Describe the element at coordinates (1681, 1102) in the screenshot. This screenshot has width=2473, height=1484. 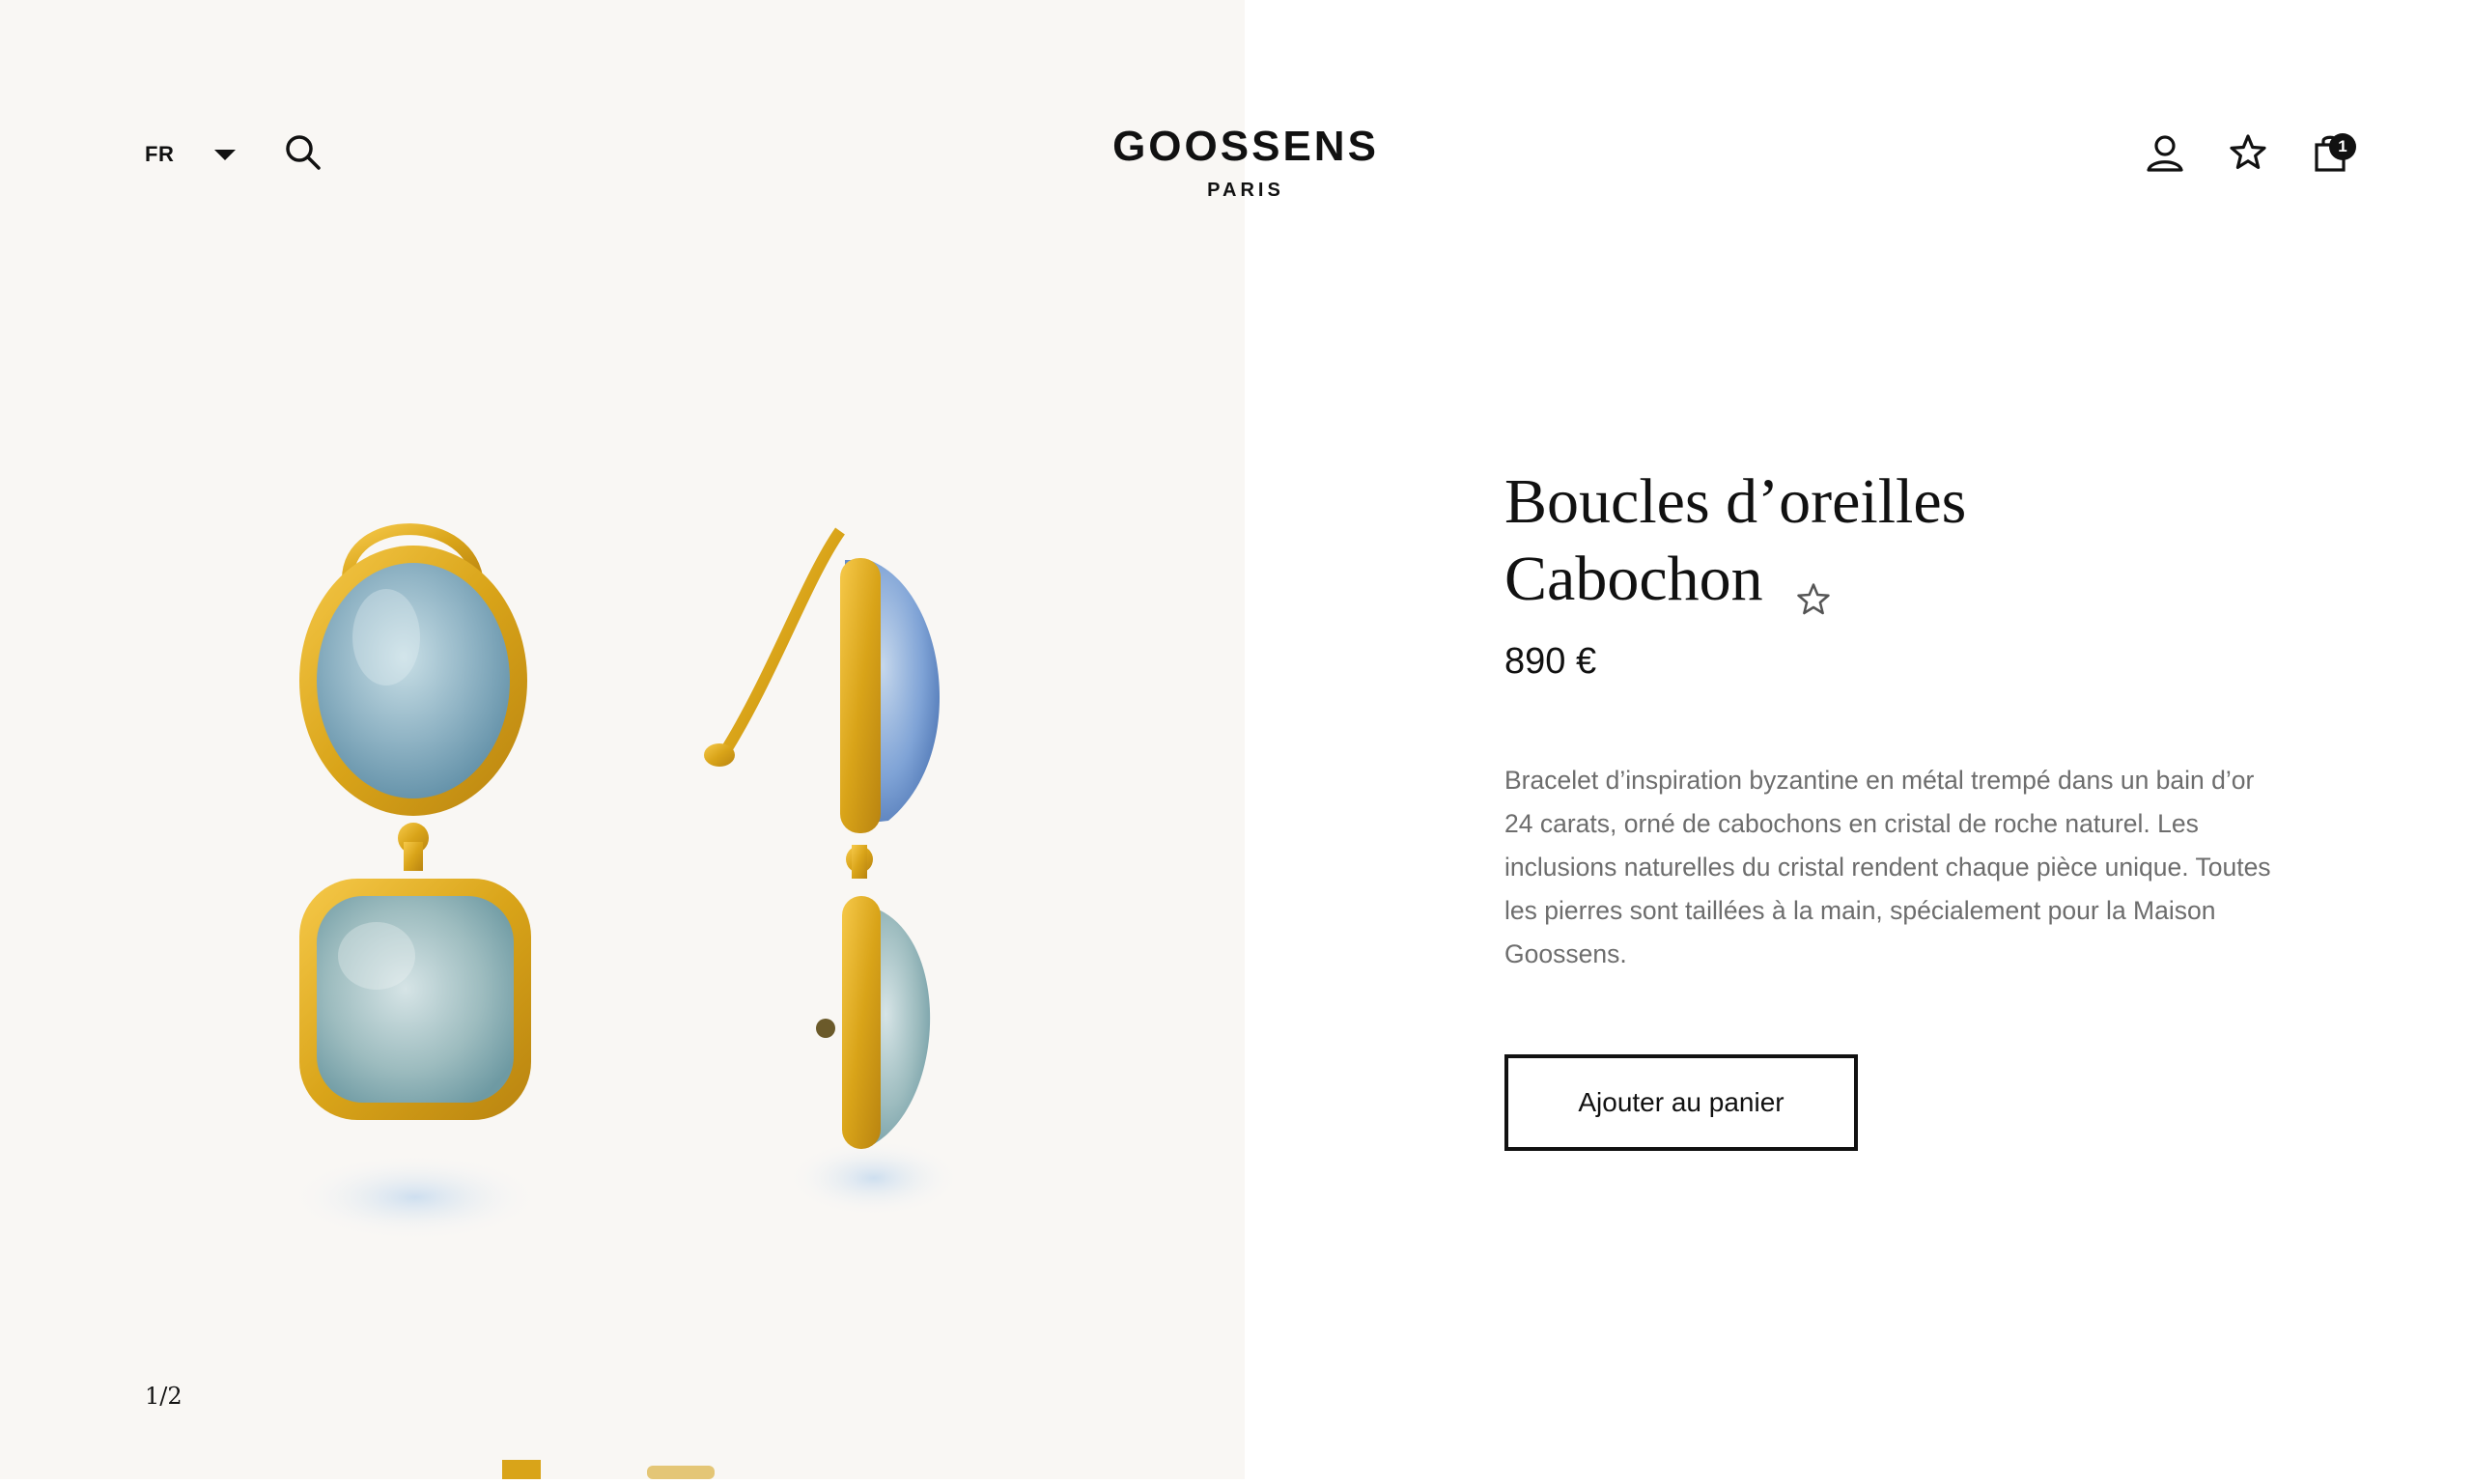
I see `add-to-cart-button: Ajouter au panier` at that location.